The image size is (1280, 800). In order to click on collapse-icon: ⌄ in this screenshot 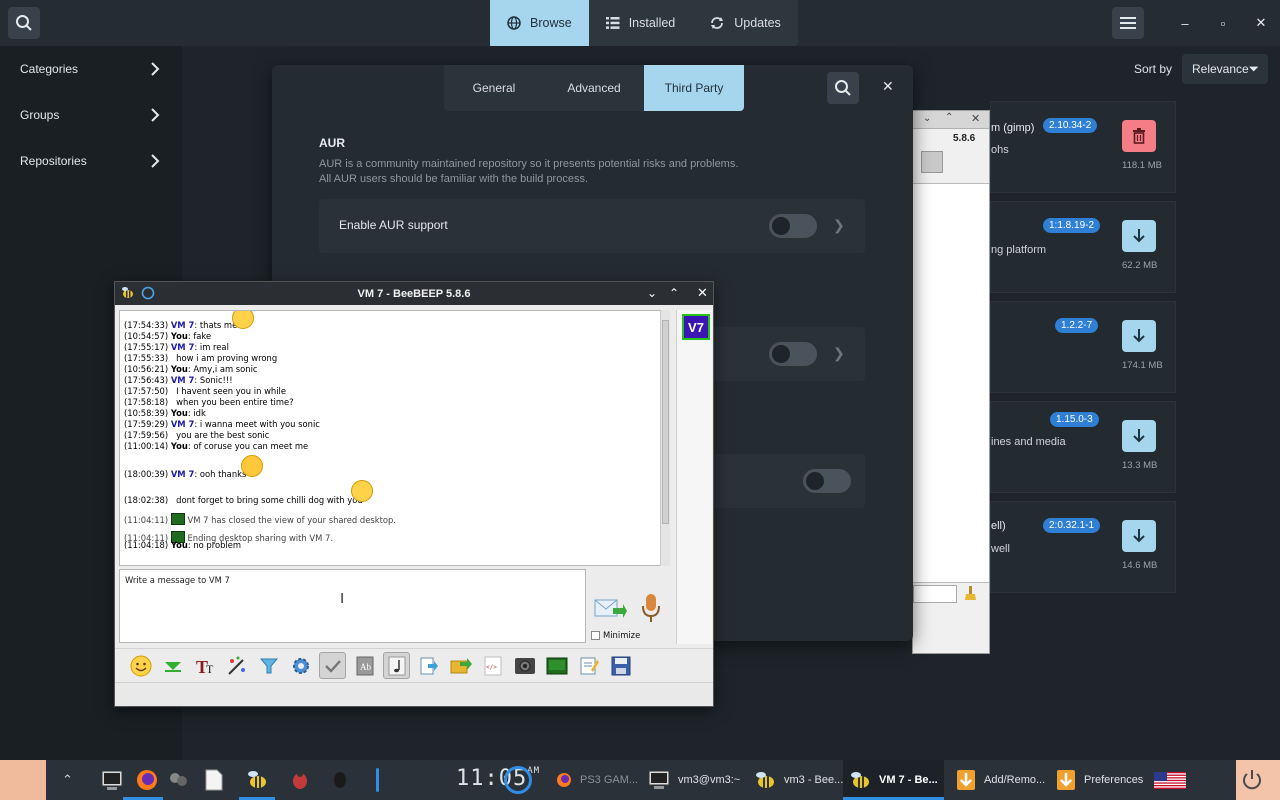, I will do `click(927, 118)`.